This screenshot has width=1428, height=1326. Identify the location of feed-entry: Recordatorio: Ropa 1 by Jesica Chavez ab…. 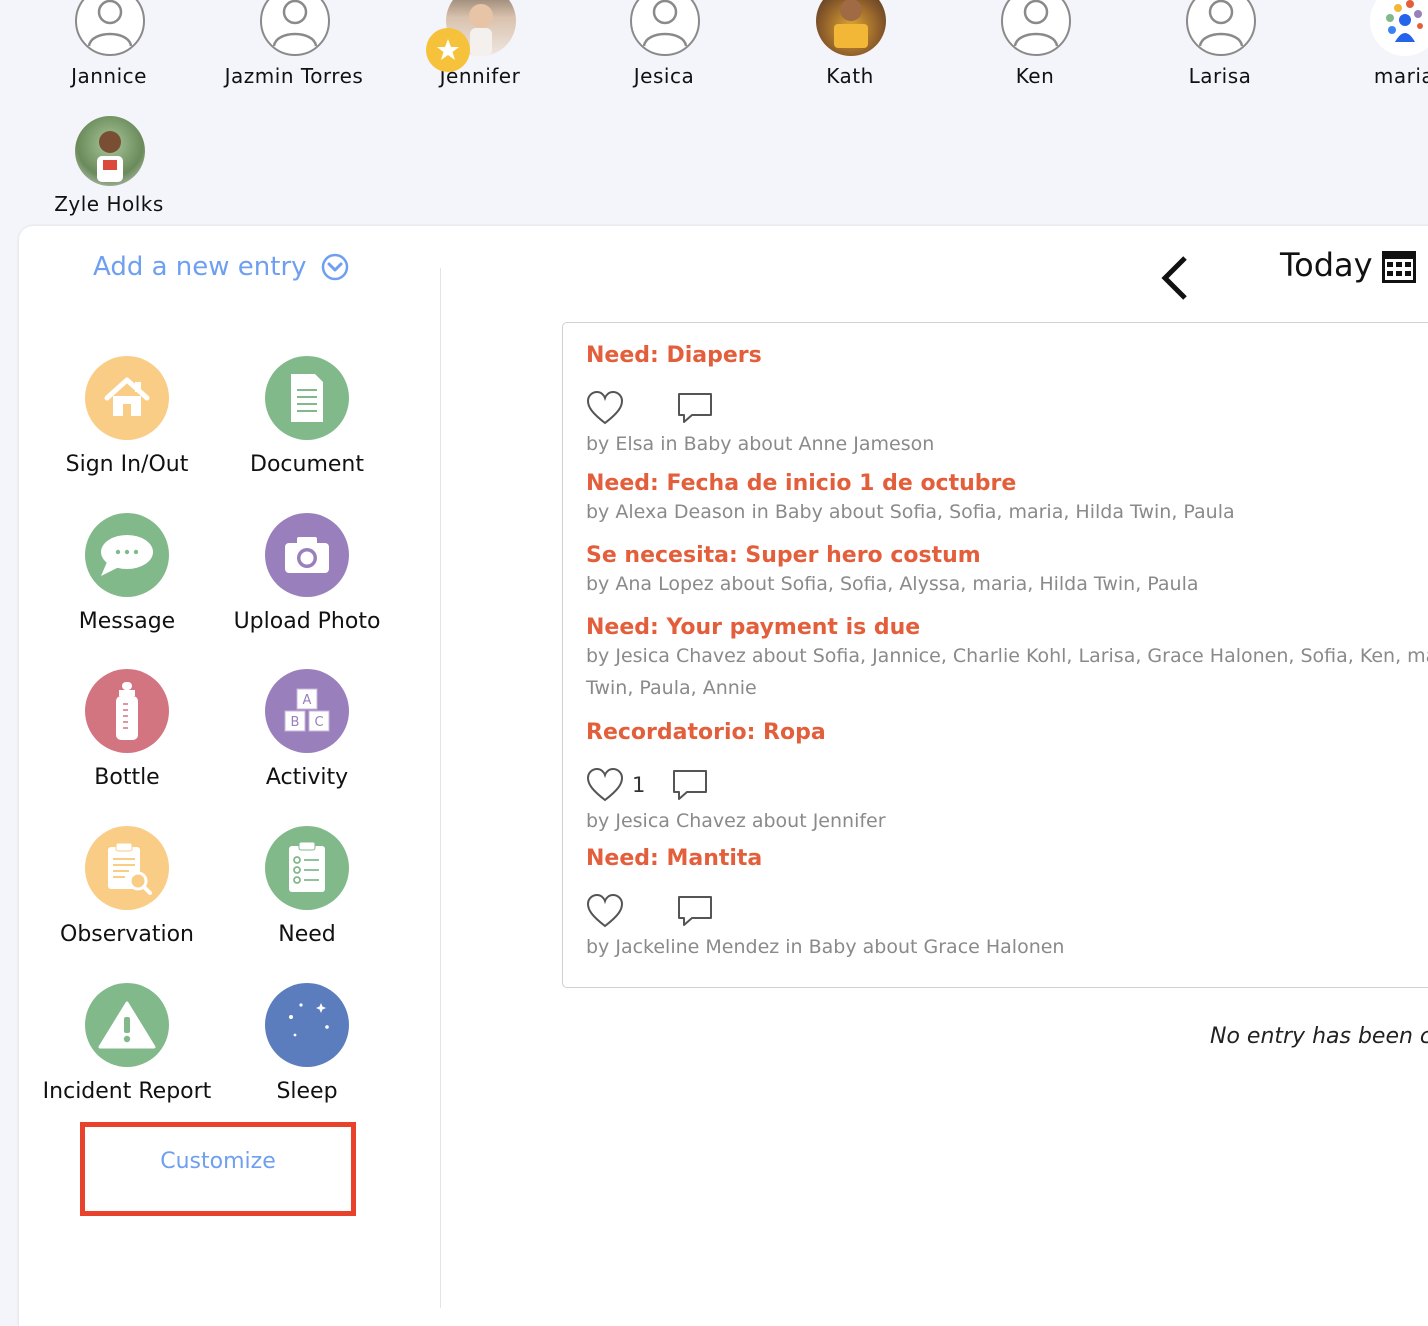
(736, 778).